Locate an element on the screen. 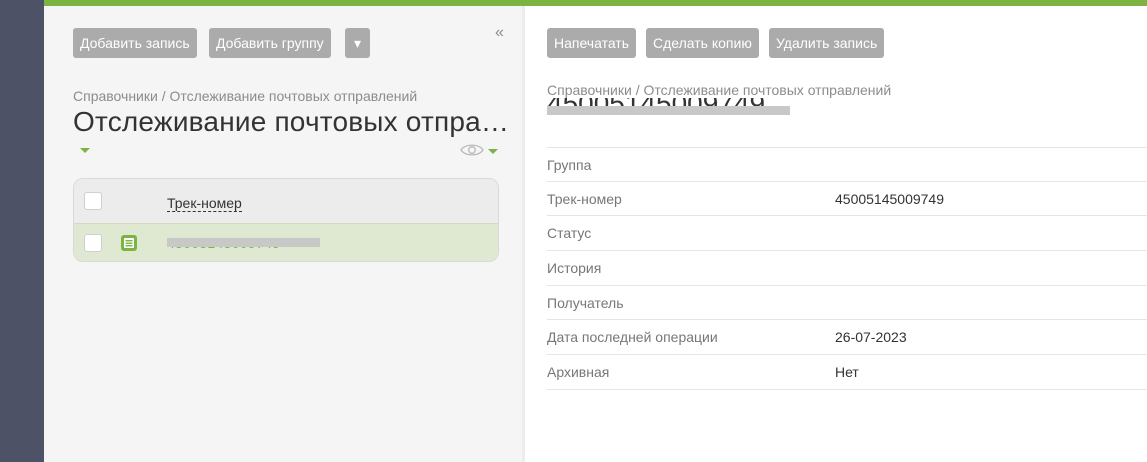  field-status: Статус is located at coordinates (847, 234).